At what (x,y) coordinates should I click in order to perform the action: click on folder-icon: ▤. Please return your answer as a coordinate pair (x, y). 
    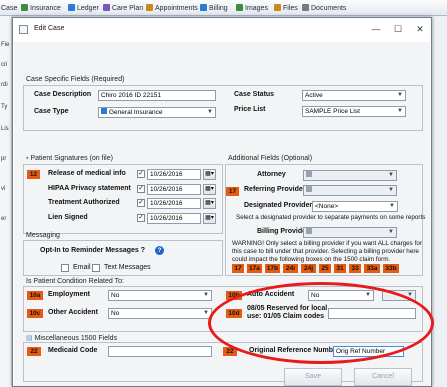
    Looking at the image, I should click on (29, 338).